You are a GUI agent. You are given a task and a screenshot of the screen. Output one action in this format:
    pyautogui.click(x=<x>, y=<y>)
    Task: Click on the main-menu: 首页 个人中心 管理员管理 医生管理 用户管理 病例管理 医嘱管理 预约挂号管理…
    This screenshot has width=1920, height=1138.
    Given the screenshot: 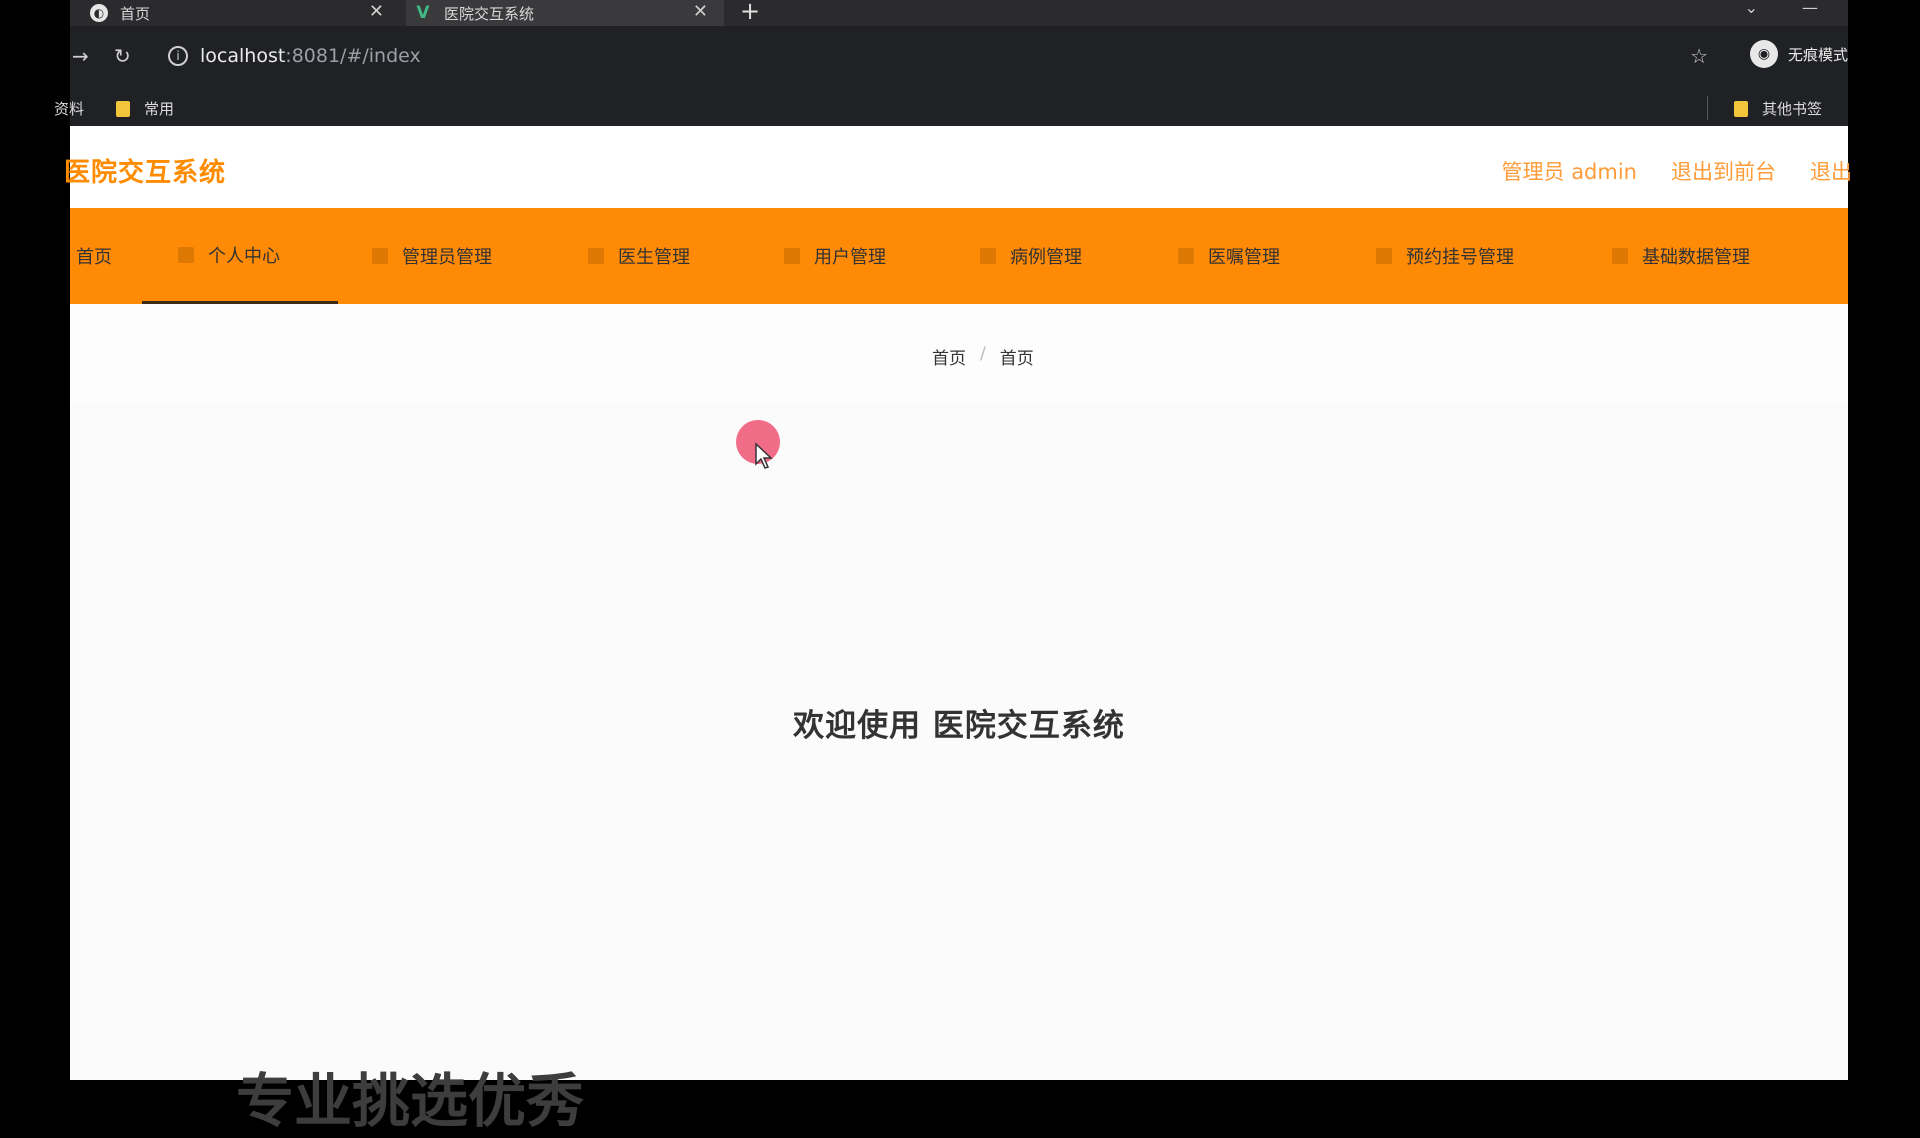 What is the action you would take?
    pyautogui.click(x=959, y=256)
    